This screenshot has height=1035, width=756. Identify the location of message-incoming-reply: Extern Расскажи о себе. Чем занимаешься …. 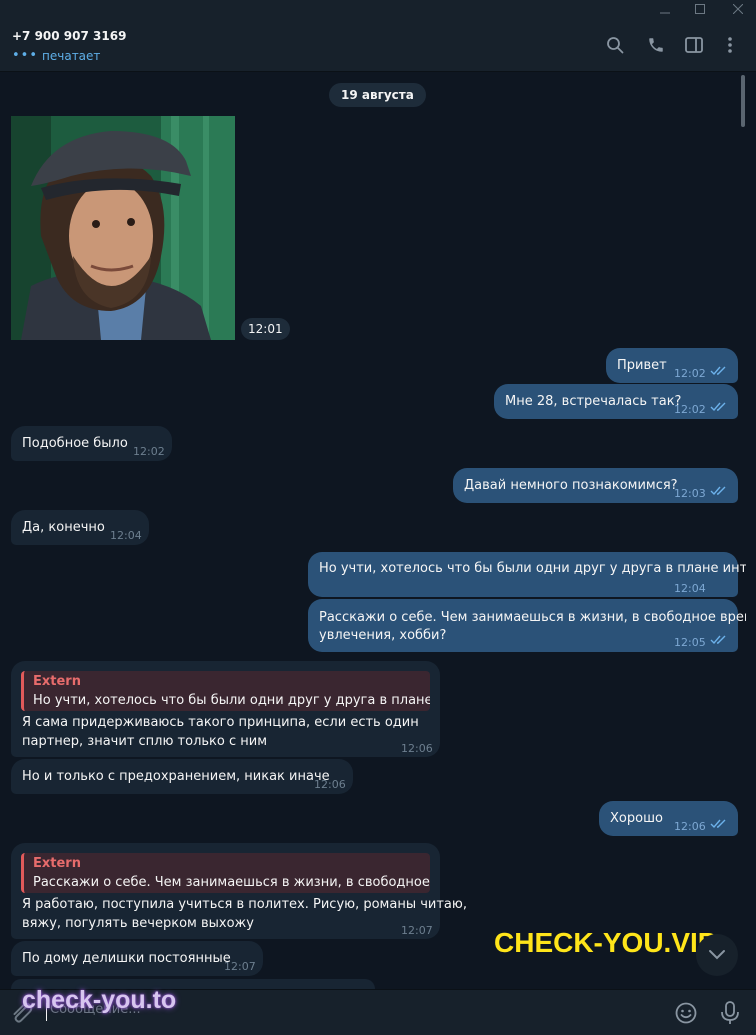
(239, 891).